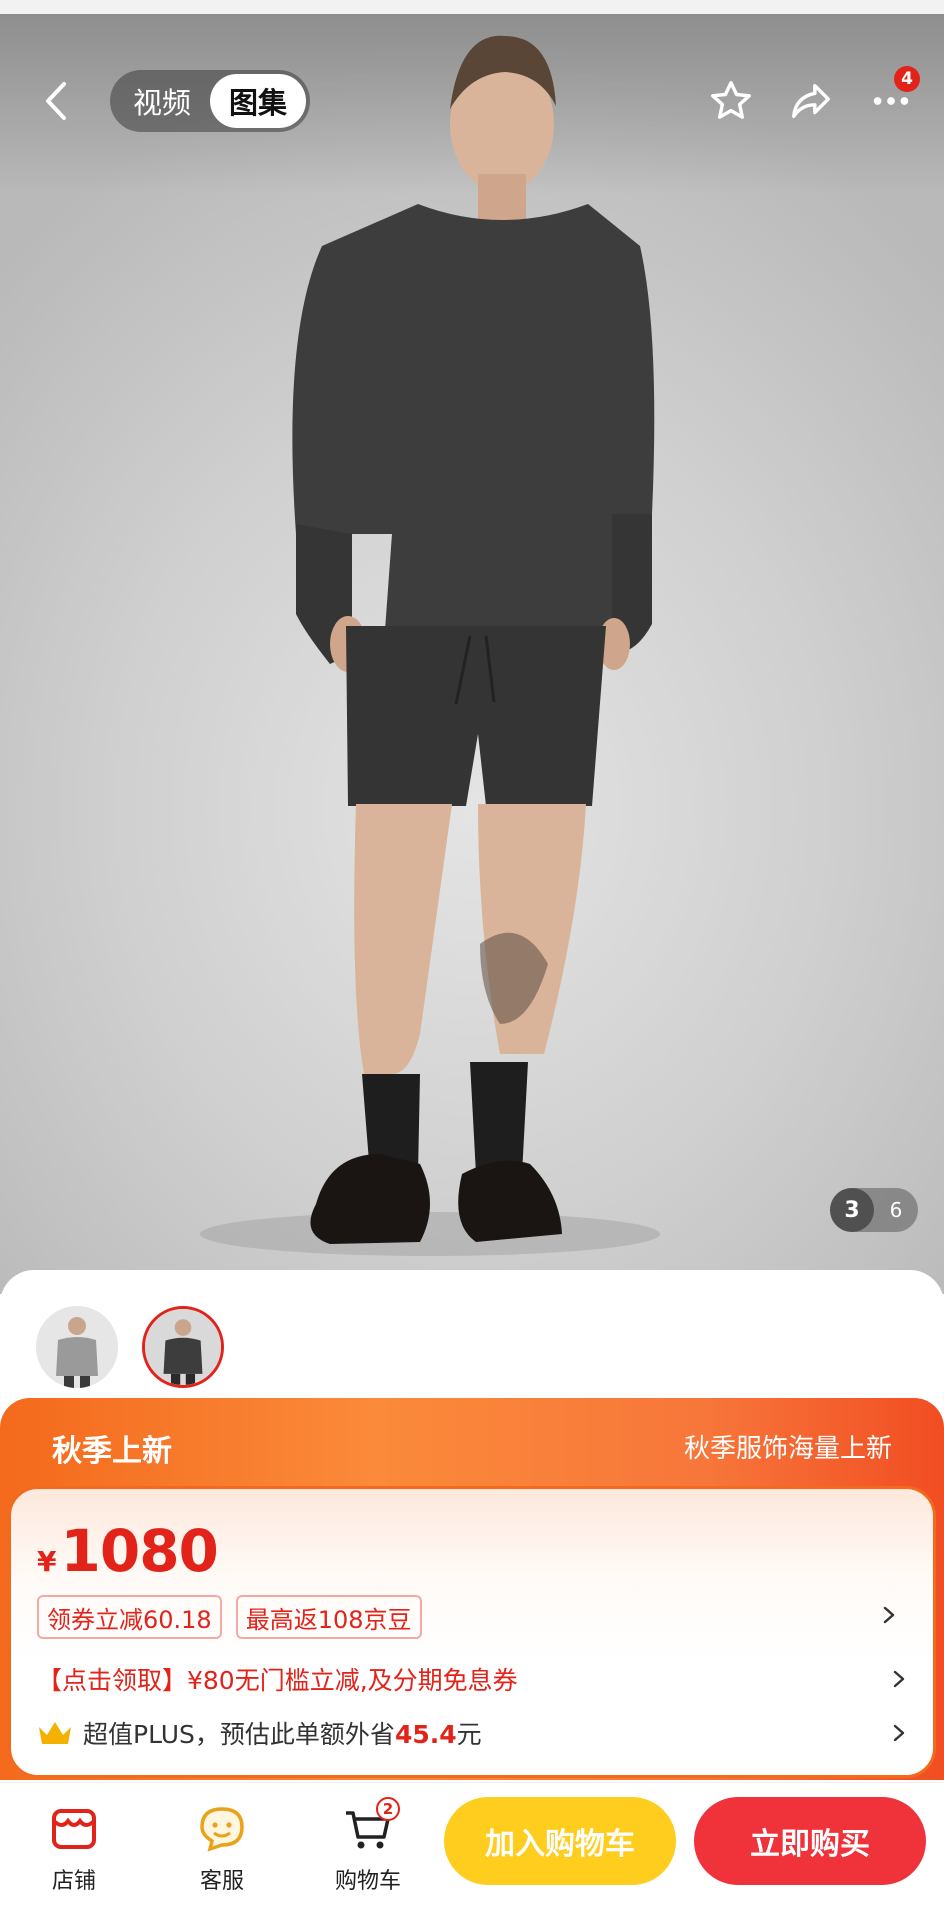 This screenshot has height=1920, width=944. Describe the element at coordinates (810, 1841) in the screenshot. I see `buy-now-button: 立即购买` at that location.